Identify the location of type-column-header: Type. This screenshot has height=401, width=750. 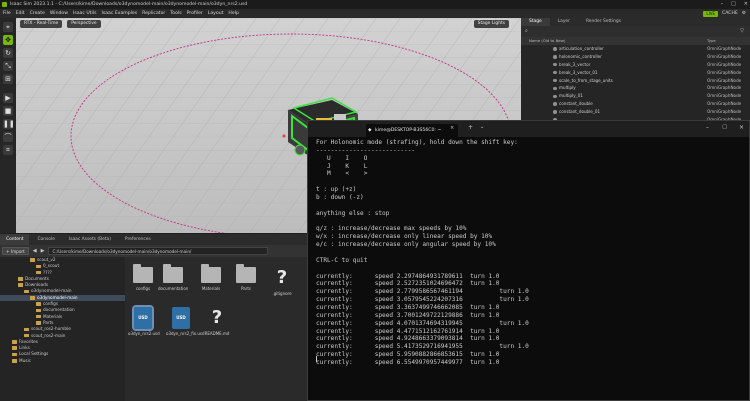
(711, 41).